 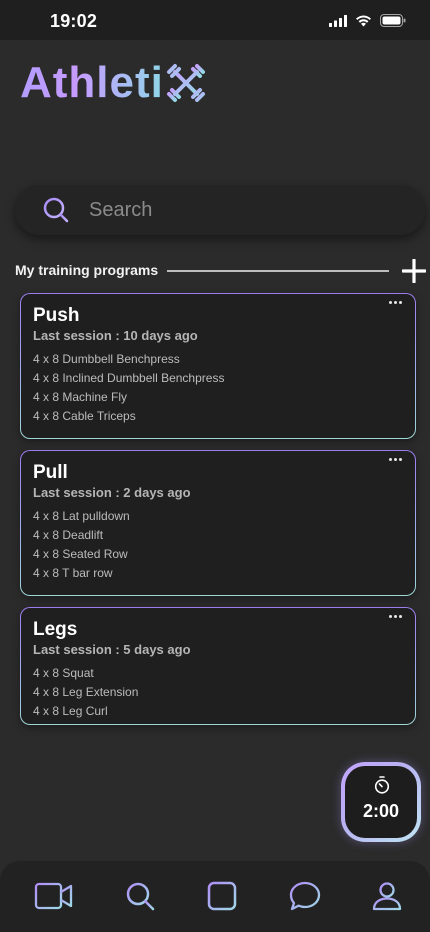 What do you see at coordinates (239, 210) in the screenshot?
I see `search-input` at bounding box center [239, 210].